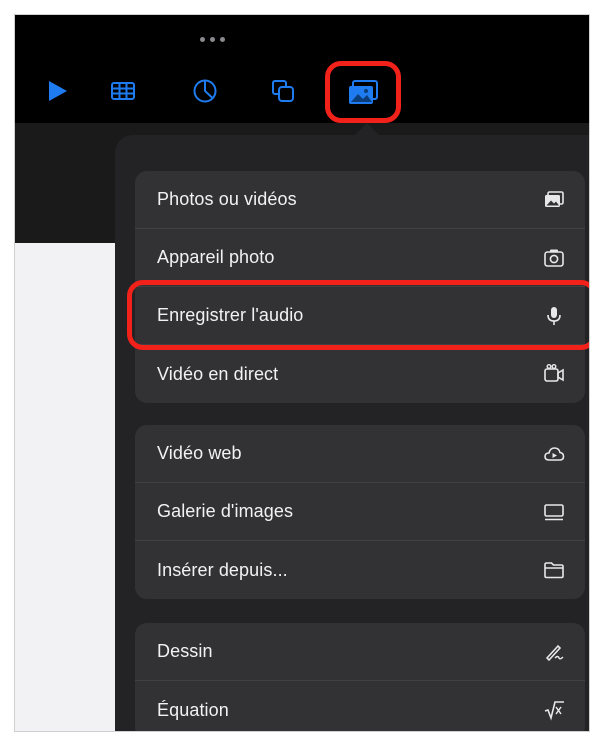  What do you see at coordinates (225, 511) in the screenshot?
I see `menu-item-label: Galerie d'images` at bounding box center [225, 511].